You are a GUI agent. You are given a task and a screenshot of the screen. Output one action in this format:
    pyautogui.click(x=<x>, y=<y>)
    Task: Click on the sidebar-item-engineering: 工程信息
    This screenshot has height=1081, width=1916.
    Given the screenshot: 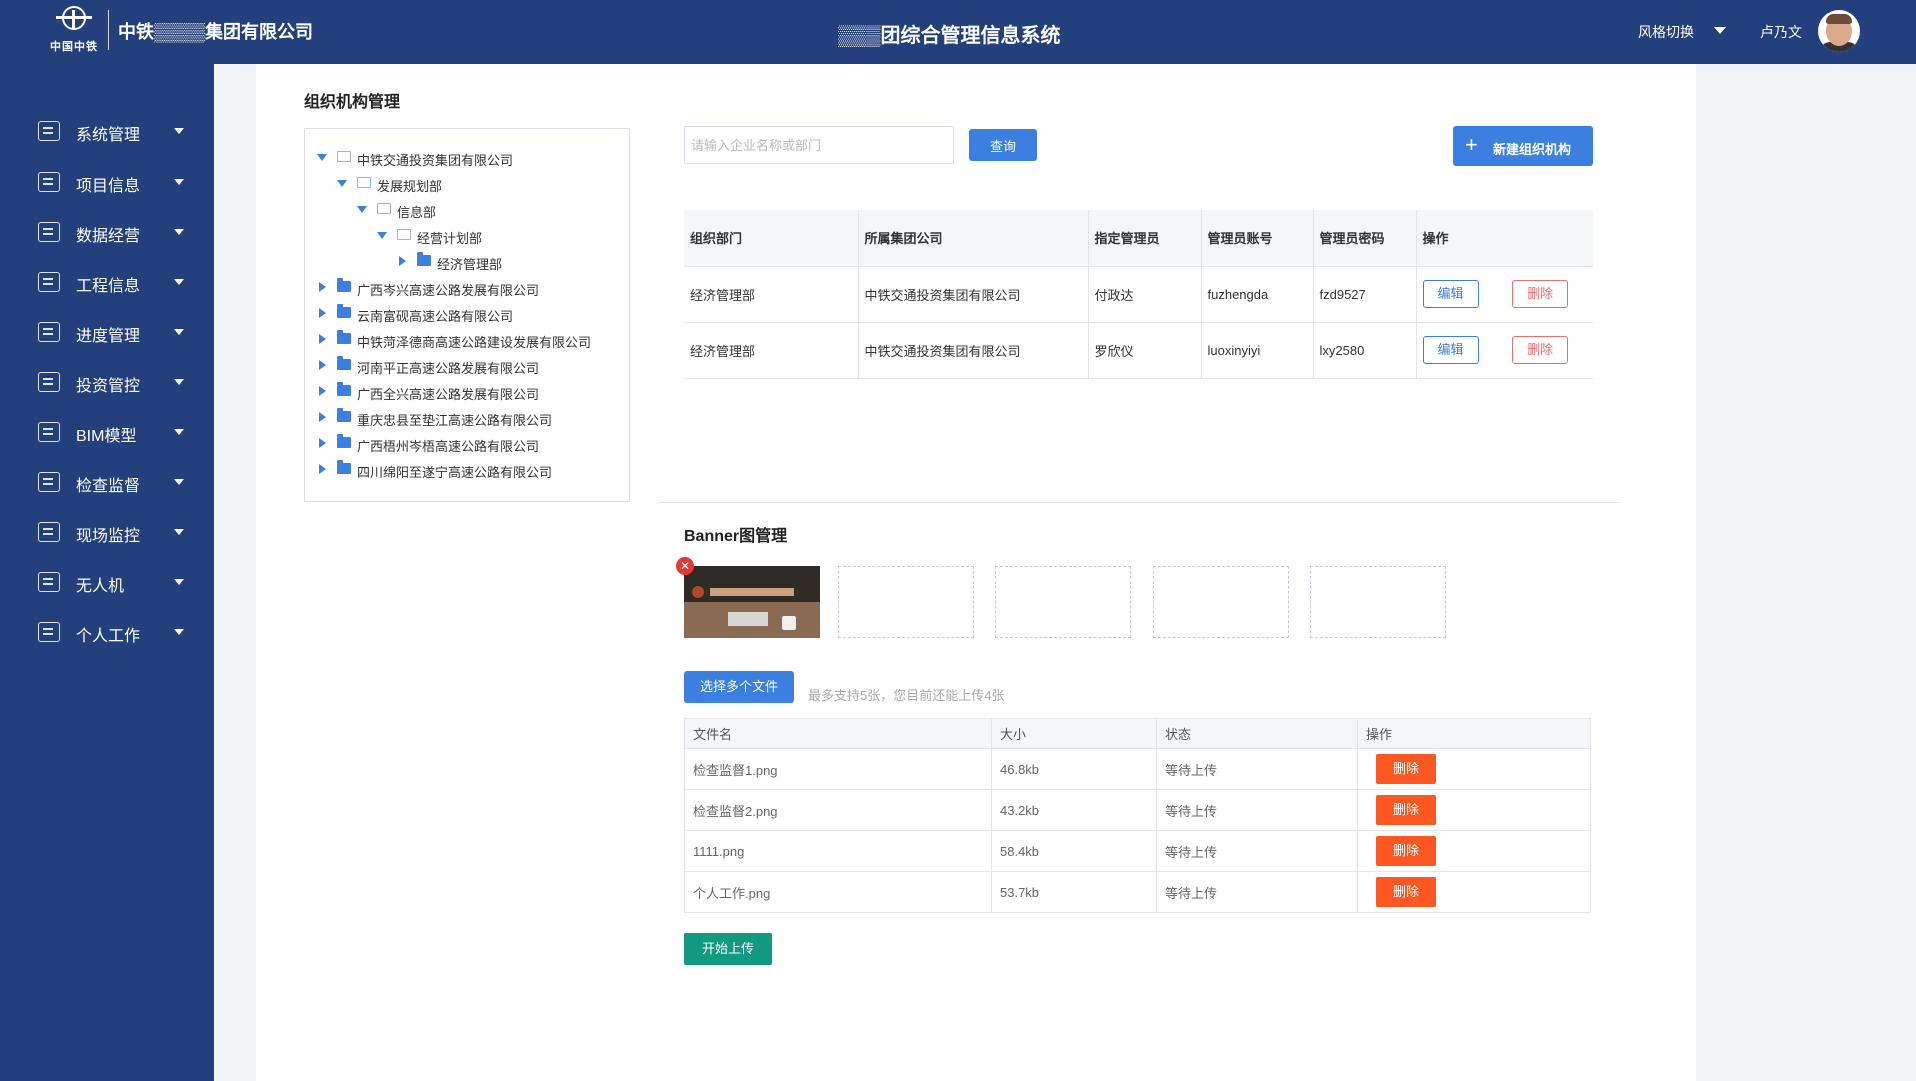 What is the action you would take?
    pyautogui.click(x=107, y=282)
    